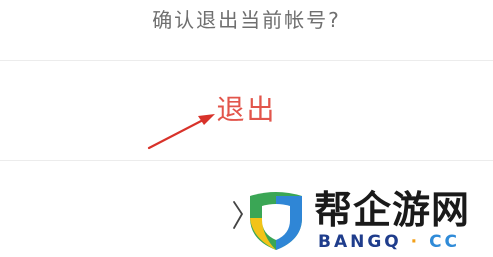 The width and height of the screenshot is (493, 257). Describe the element at coordinates (445, 242) in the screenshot. I see `watermark-sub-right: CC` at that location.